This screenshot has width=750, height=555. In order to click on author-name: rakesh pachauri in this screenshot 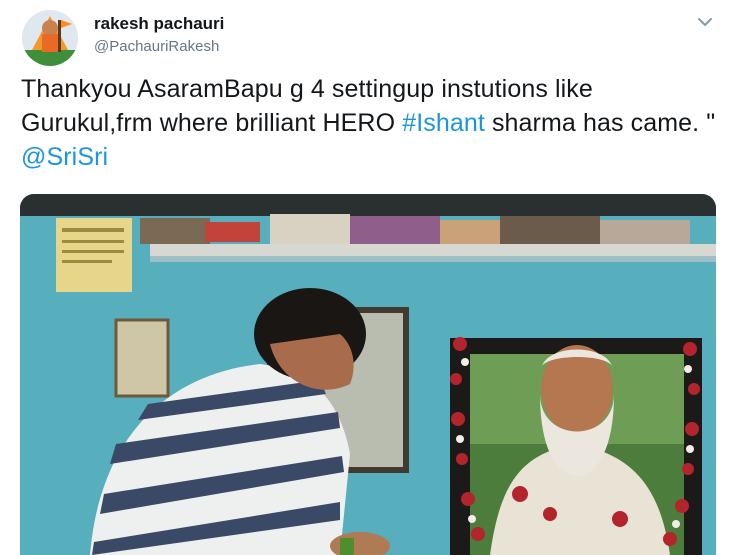, I will do `click(159, 24)`.